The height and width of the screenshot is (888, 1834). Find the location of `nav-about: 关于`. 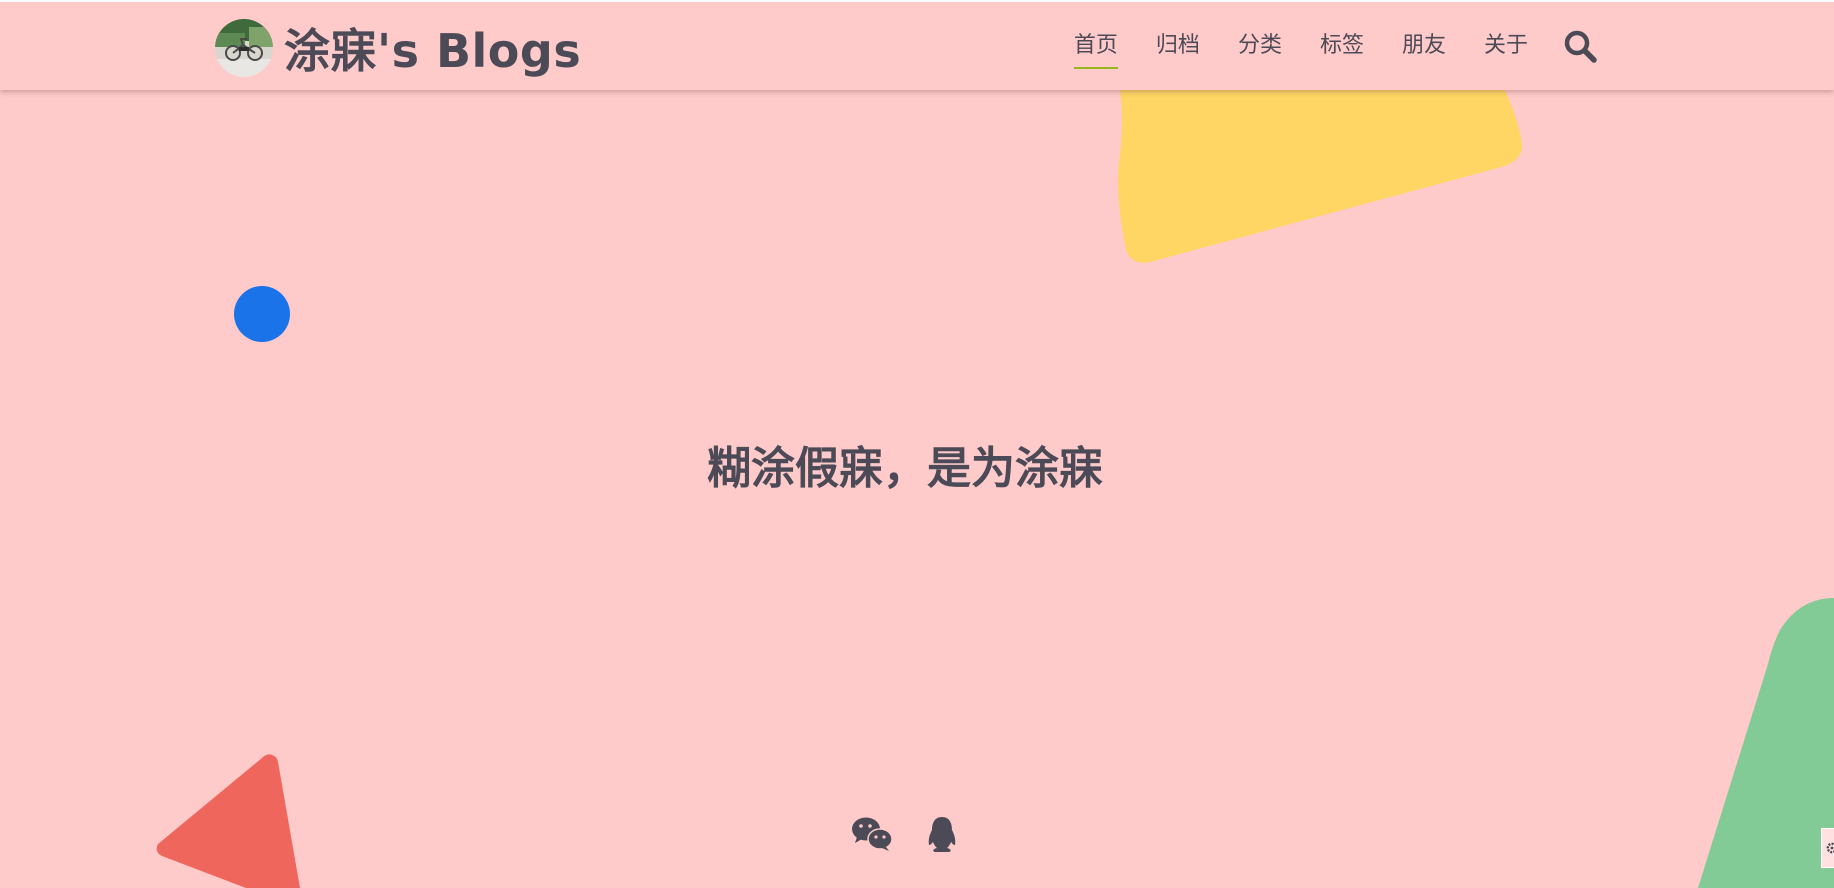

nav-about: 关于 is located at coordinates (1506, 46).